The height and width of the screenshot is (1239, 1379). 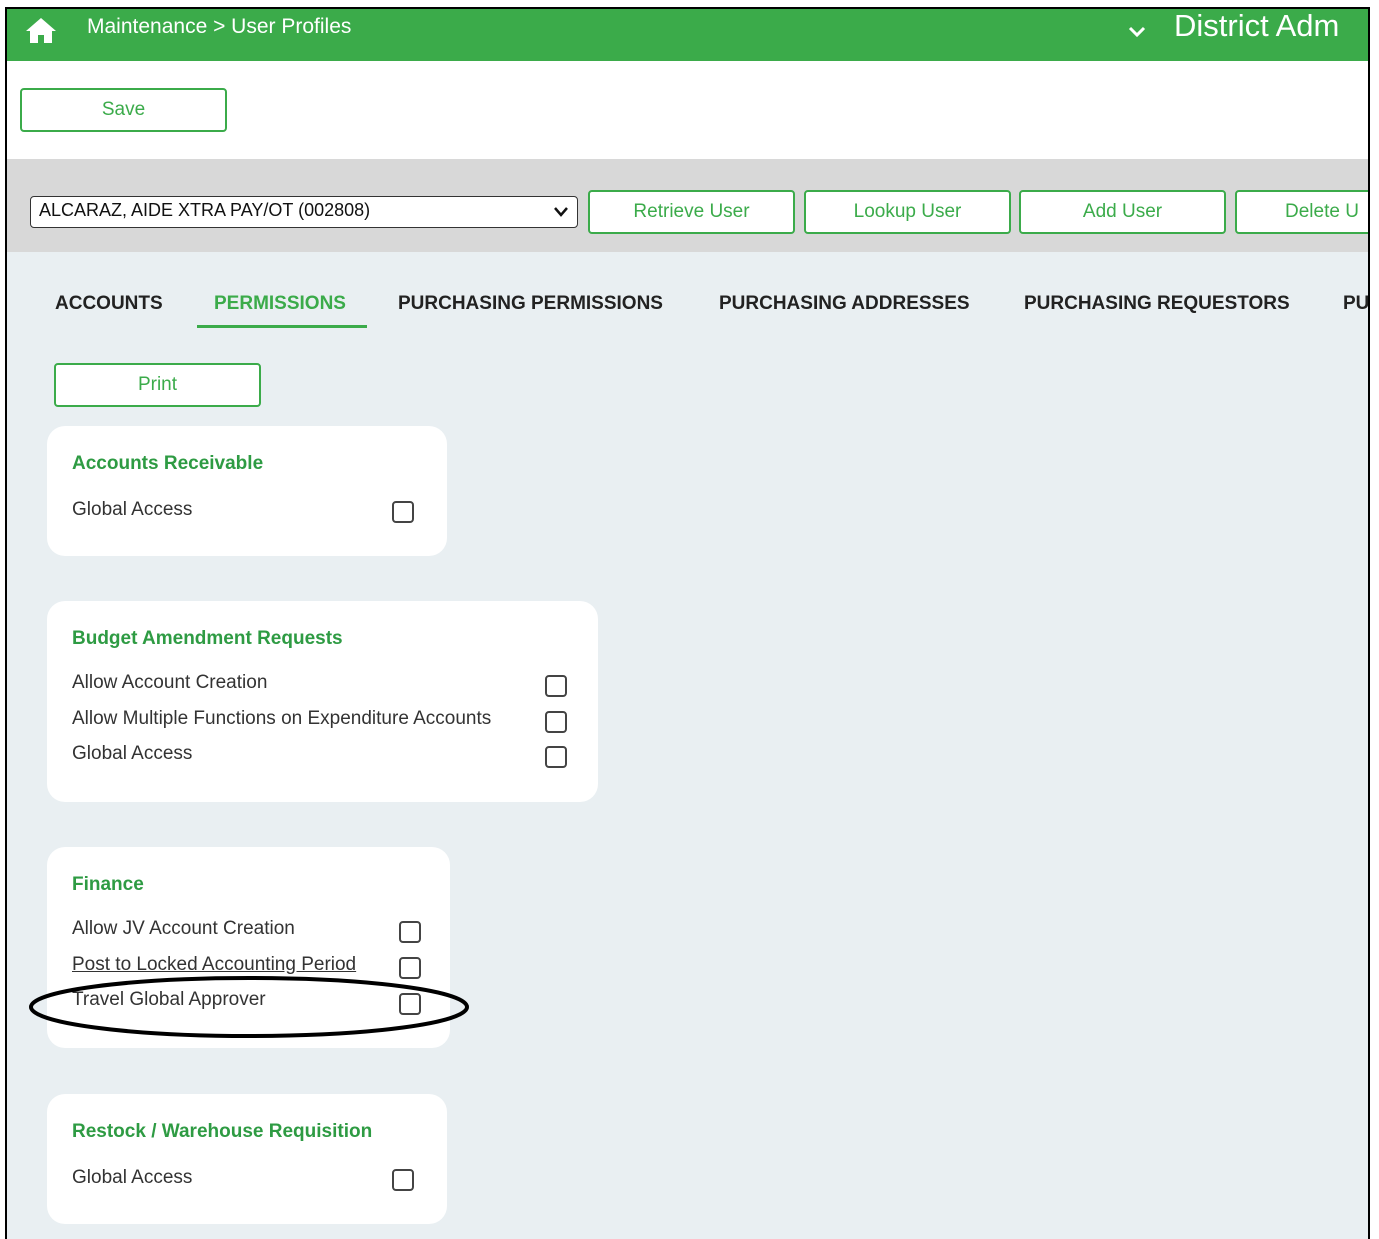 What do you see at coordinates (282, 326) in the screenshot?
I see `active-tab-indicator` at bounding box center [282, 326].